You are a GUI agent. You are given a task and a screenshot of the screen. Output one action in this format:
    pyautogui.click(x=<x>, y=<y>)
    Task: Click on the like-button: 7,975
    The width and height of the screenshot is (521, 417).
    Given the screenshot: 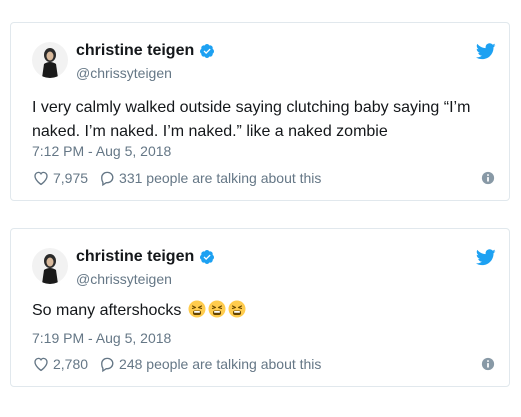 What is the action you would take?
    pyautogui.click(x=60, y=178)
    